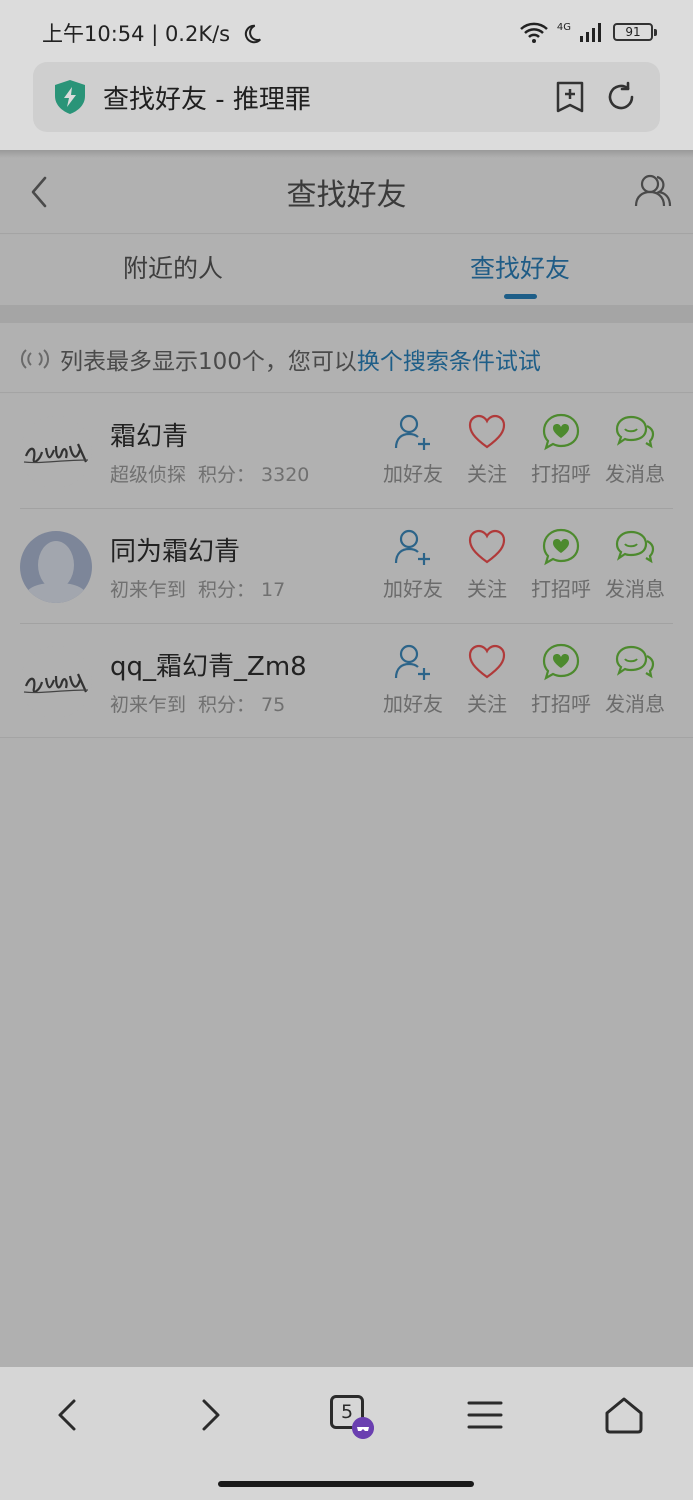  Describe the element at coordinates (346, 1484) in the screenshot. I see `home-indicator` at that location.